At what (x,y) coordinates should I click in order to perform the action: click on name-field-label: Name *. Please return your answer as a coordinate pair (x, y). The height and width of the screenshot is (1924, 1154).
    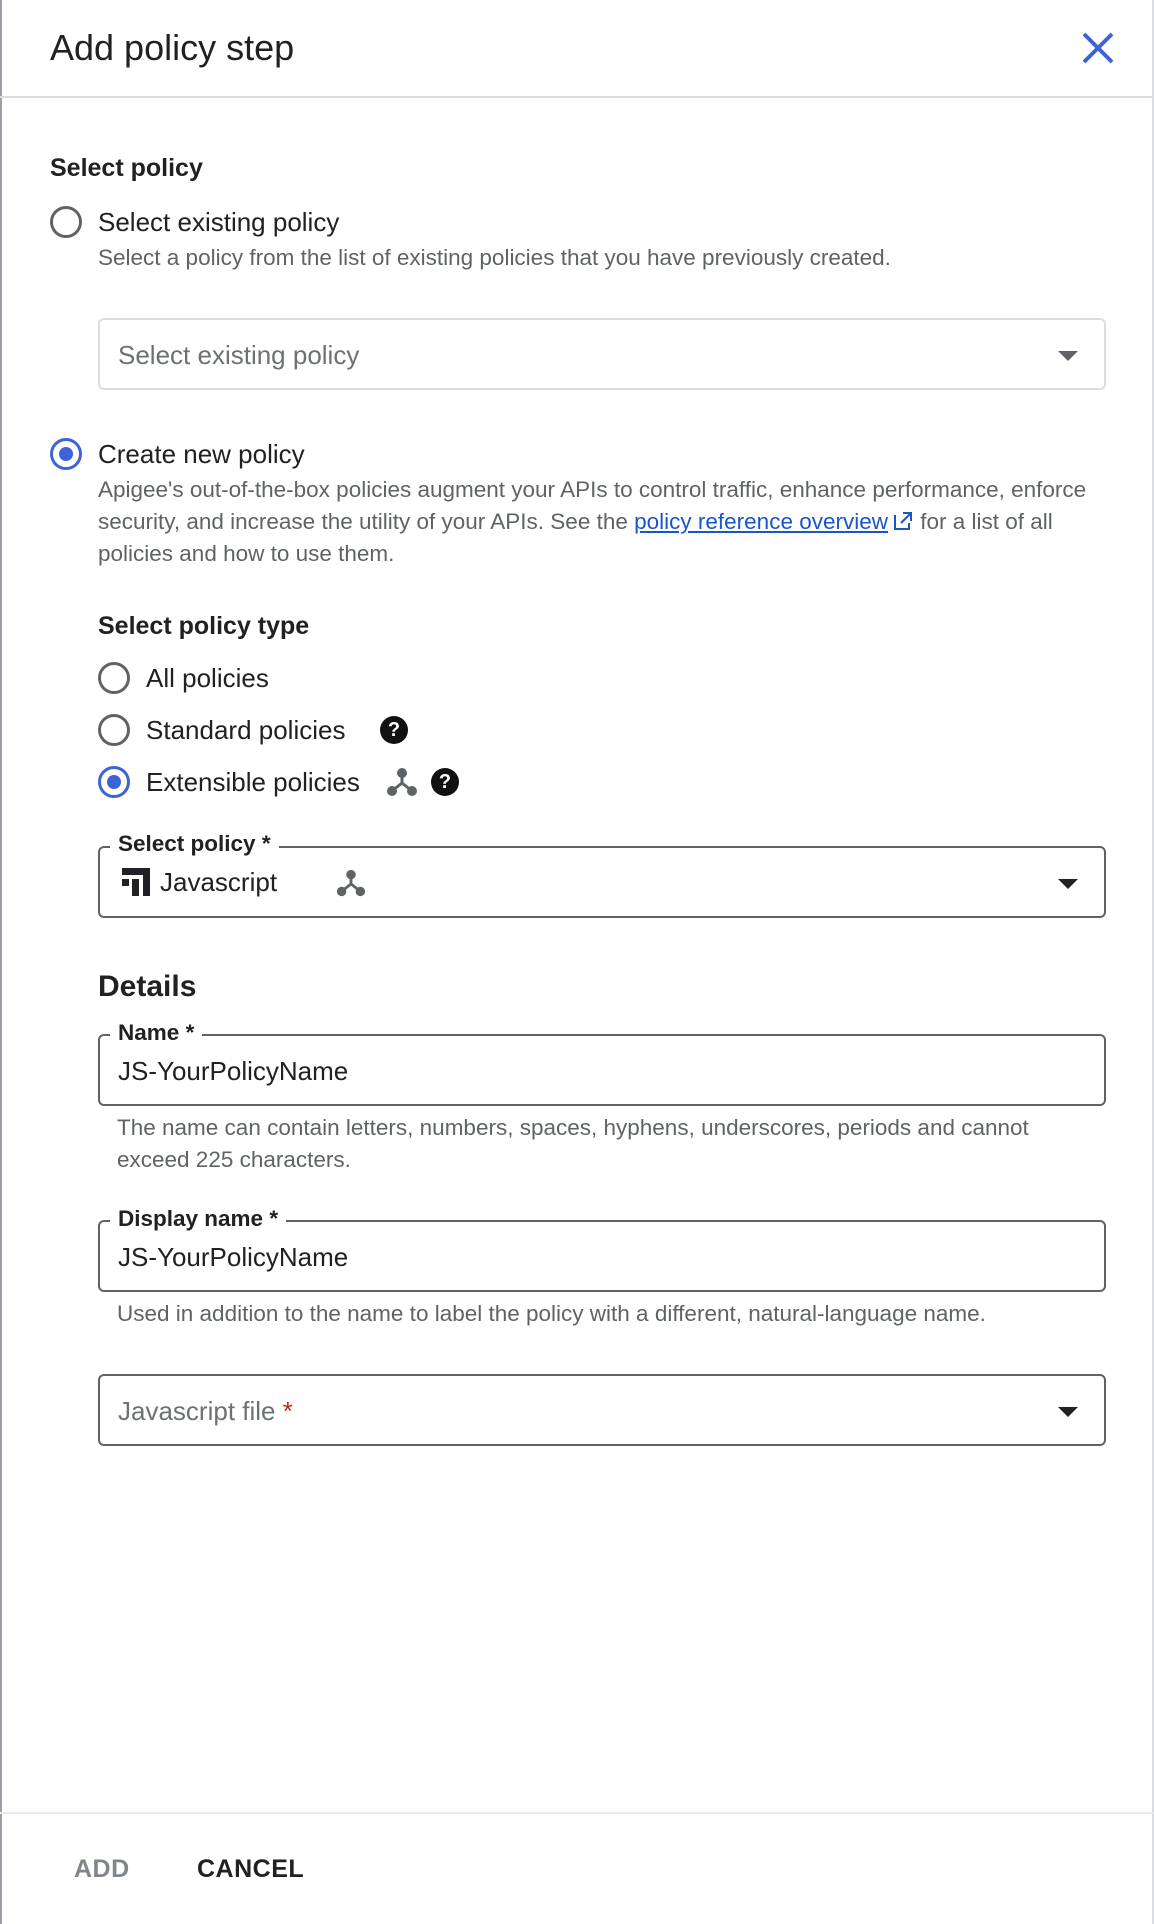
    Looking at the image, I should click on (156, 1033).